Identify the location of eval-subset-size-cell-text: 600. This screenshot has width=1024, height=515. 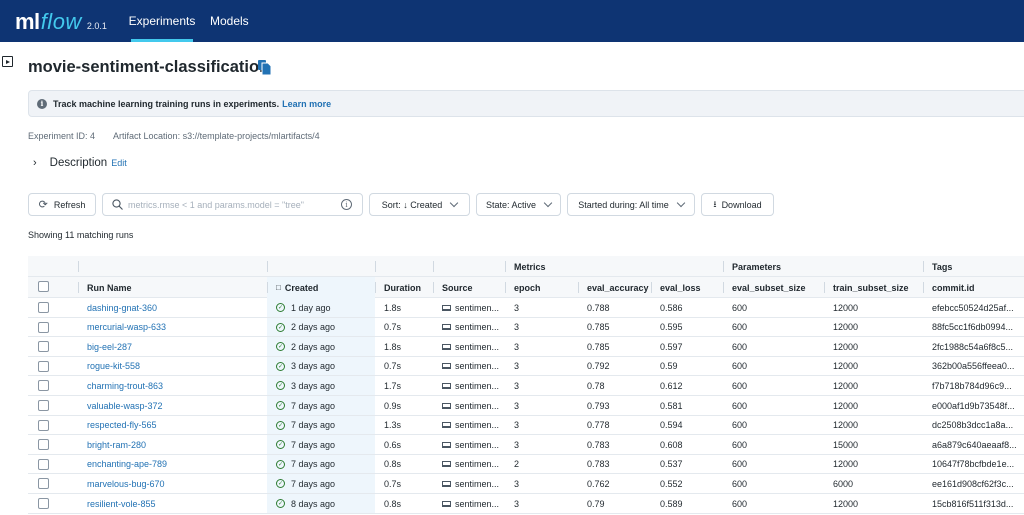
(740, 425).